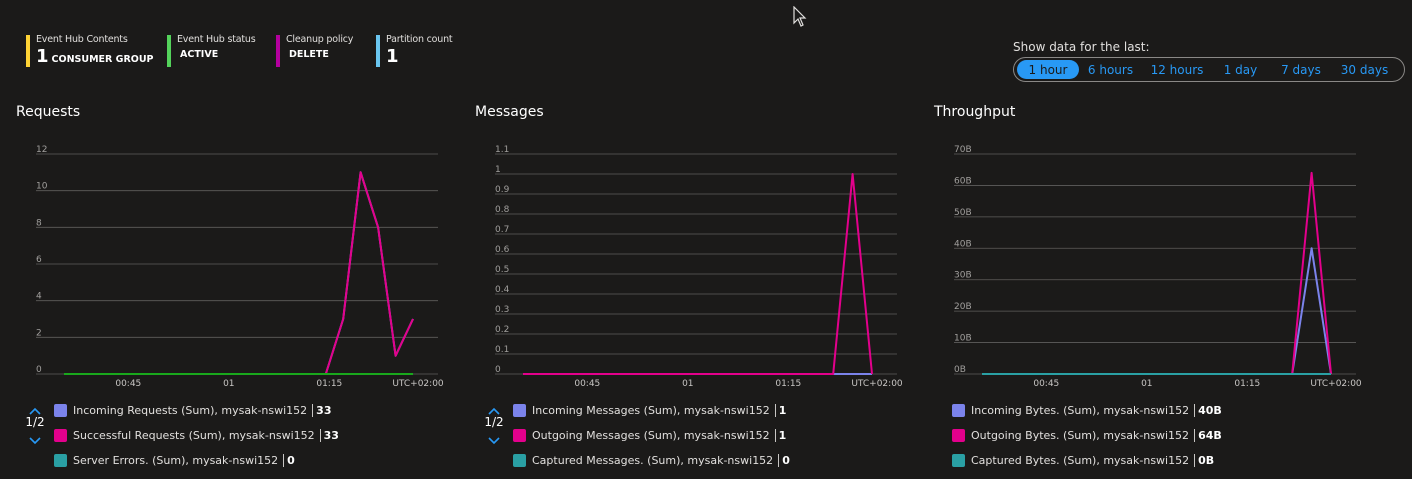 This screenshot has width=1412, height=479. What do you see at coordinates (975, 112) in the screenshot?
I see `chart-title: Throughput` at bounding box center [975, 112].